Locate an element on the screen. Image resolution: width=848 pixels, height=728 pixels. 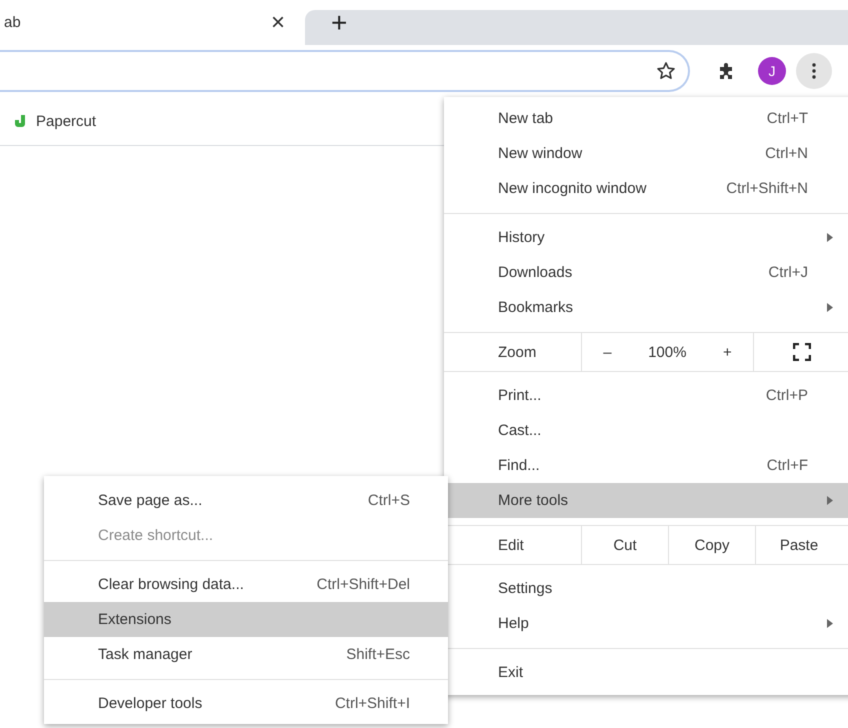
menu-icon is located at coordinates (814, 71).